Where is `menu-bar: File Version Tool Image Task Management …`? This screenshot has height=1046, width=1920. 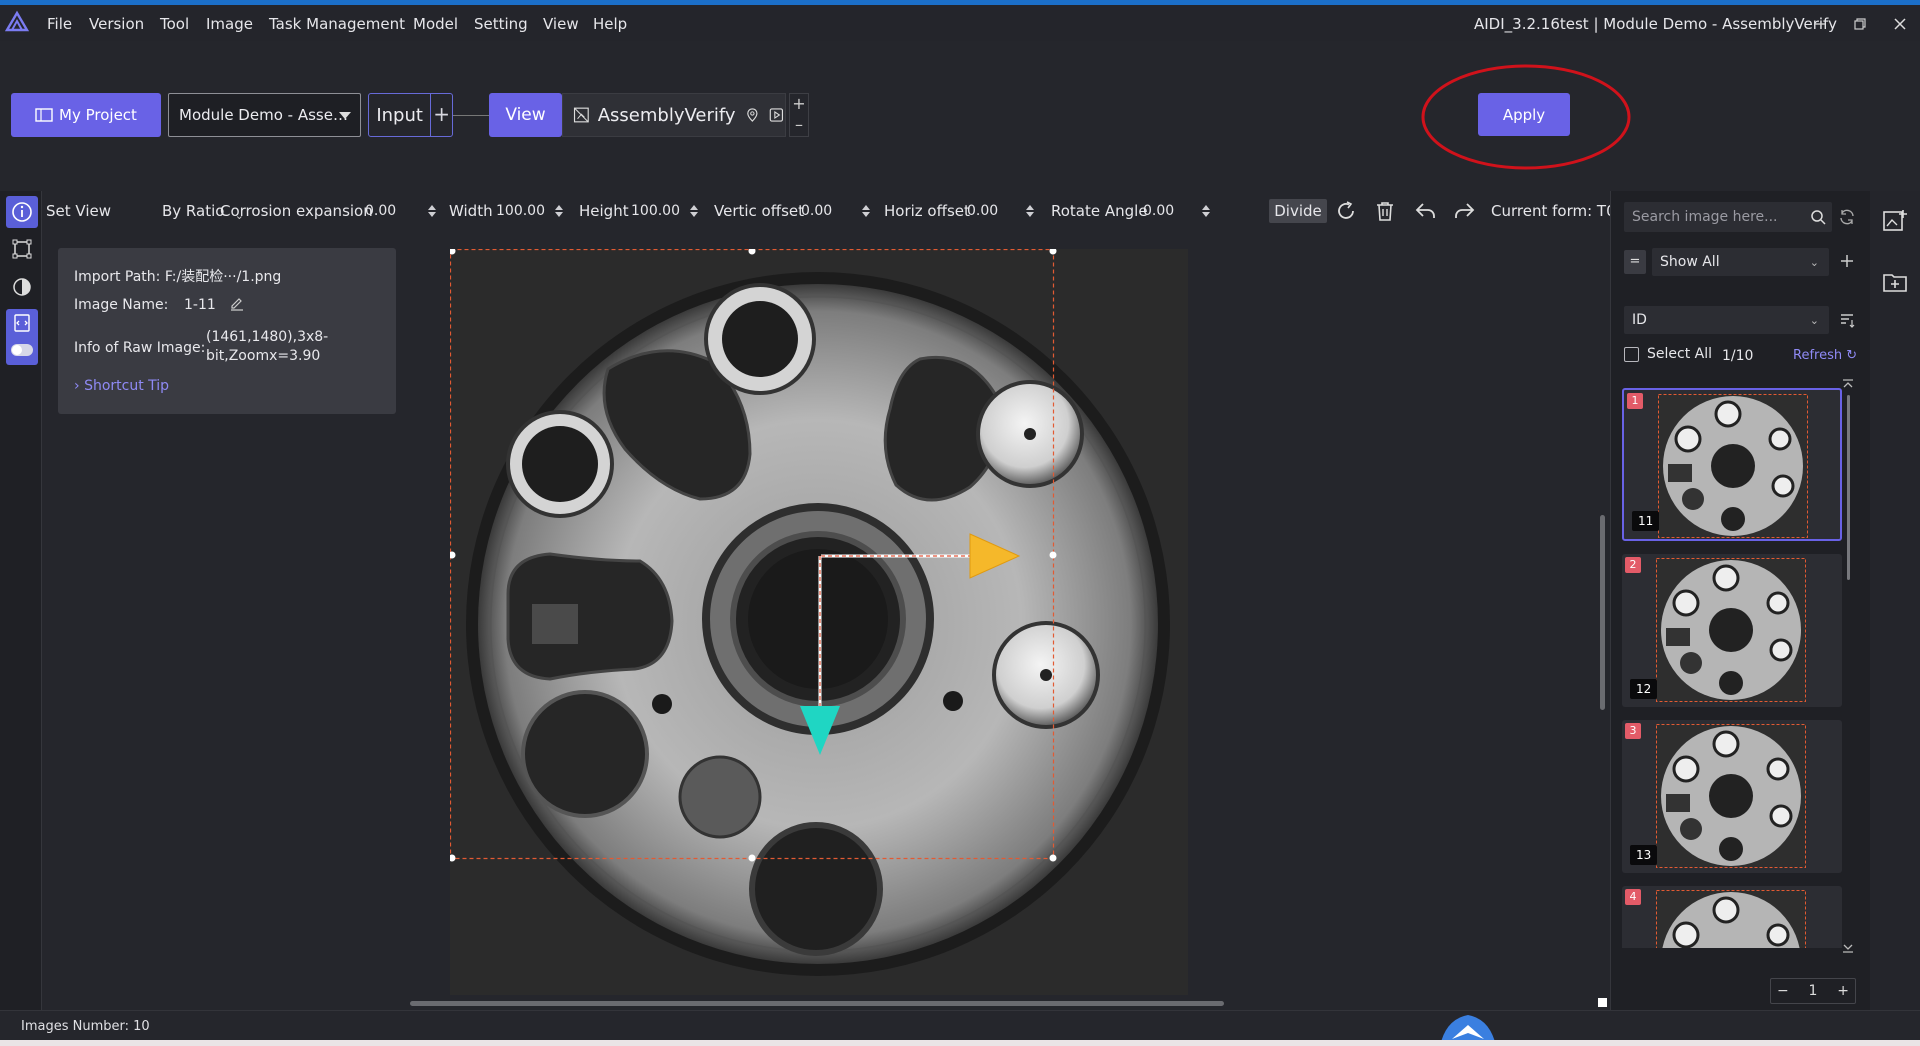 menu-bar: File Version Tool Image Task Management … is located at coordinates (960, 23).